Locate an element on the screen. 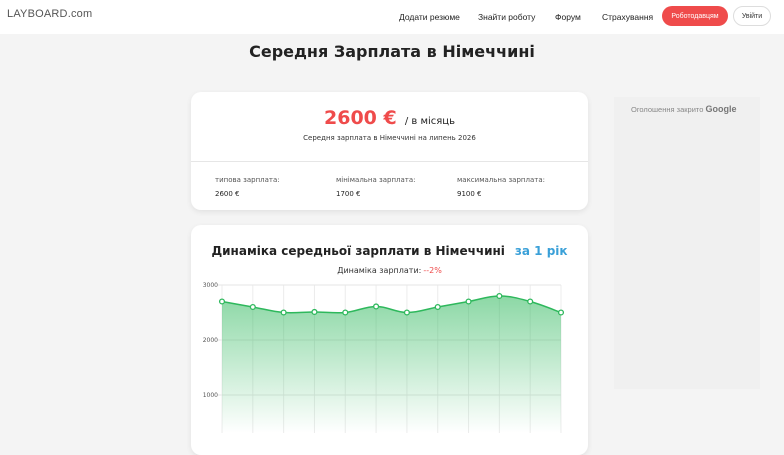 This screenshot has width=784, height=455. y-tick-label: 2000 is located at coordinates (210, 340).